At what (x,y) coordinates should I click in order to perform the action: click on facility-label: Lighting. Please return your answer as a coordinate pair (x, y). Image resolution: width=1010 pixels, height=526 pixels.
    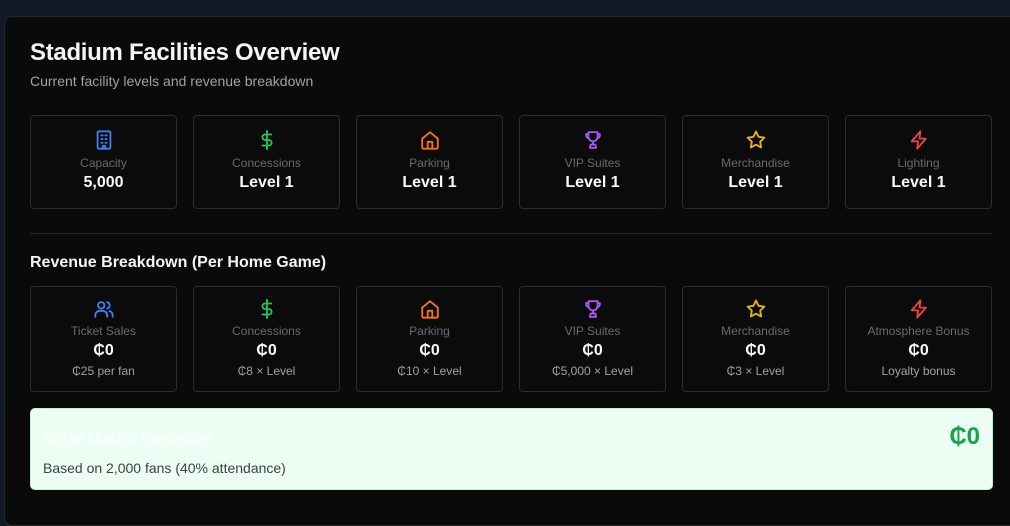
    Looking at the image, I should click on (918, 163).